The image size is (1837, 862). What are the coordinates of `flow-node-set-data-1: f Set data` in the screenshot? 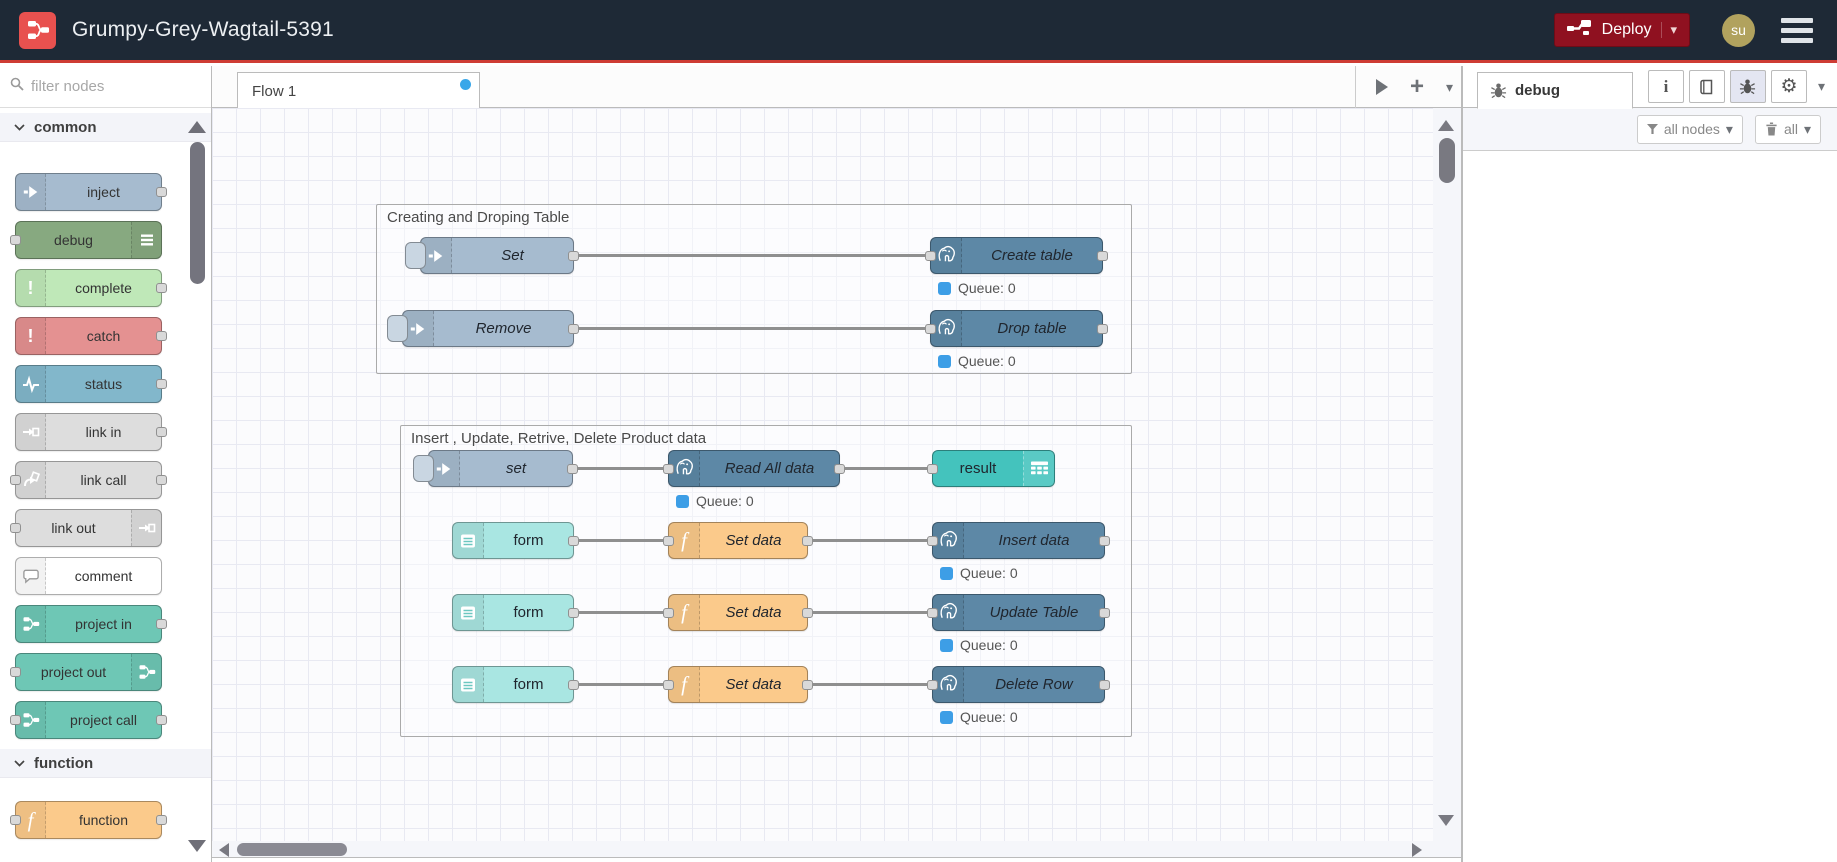 It's located at (738, 540).